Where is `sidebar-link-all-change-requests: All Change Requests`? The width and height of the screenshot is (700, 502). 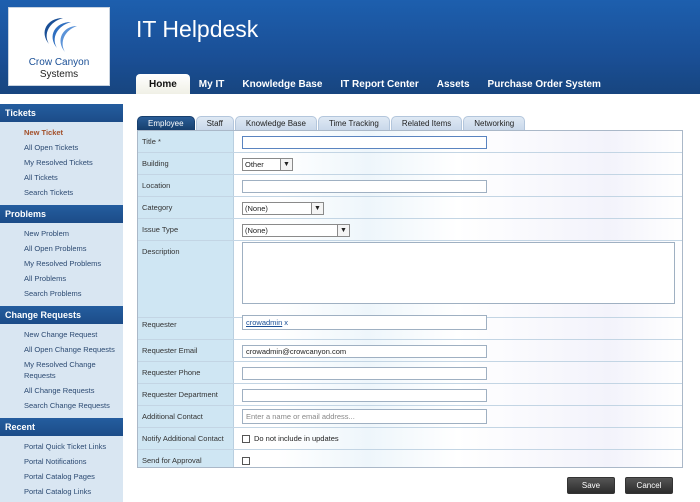 sidebar-link-all-change-requests: All Change Requests is located at coordinates (61, 390).